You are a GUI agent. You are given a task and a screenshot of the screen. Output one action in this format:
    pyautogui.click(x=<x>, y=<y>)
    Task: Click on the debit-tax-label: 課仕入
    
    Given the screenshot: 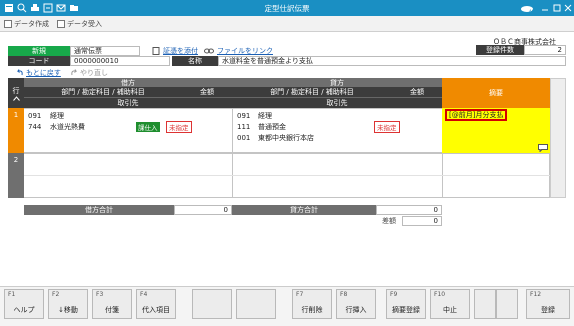 What is the action you would take?
    pyautogui.click(x=148, y=126)
    